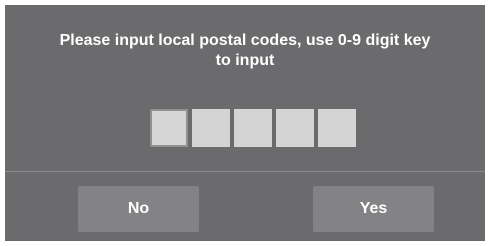 Image resolution: width=490 pixels, height=246 pixels. I want to click on dialog-divider, so click(245, 171).